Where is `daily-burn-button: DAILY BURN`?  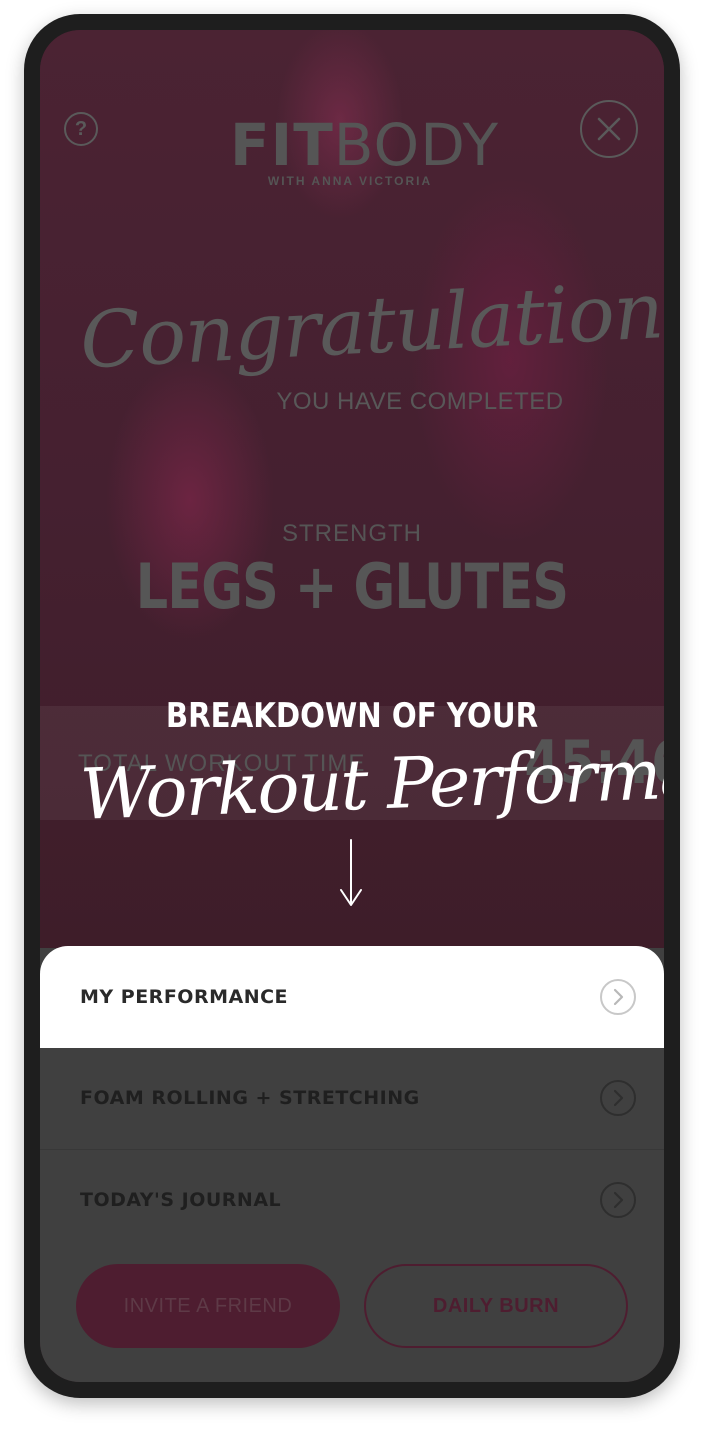 daily-burn-button: DAILY BURN is located at coordinates (496, 1306).